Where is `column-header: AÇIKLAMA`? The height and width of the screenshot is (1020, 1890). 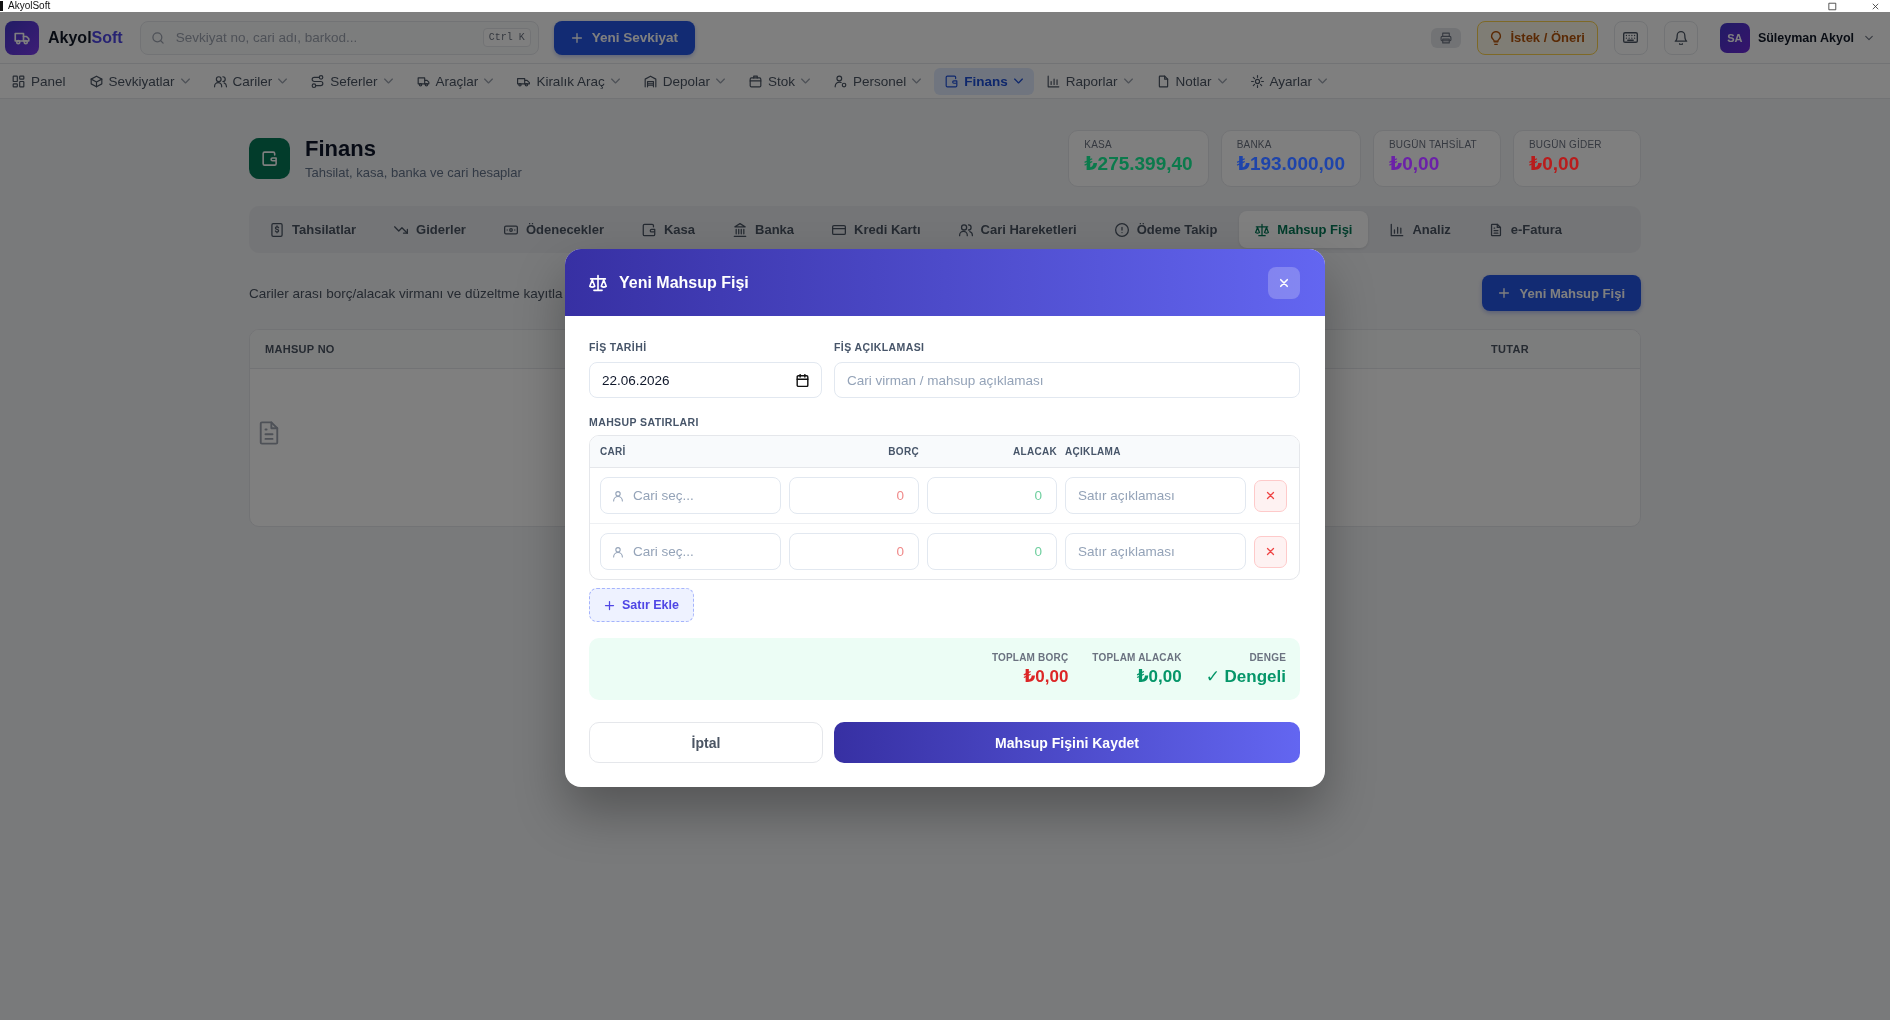
column-header: AÇIKLAMA is located at coordinates (1093, 451).